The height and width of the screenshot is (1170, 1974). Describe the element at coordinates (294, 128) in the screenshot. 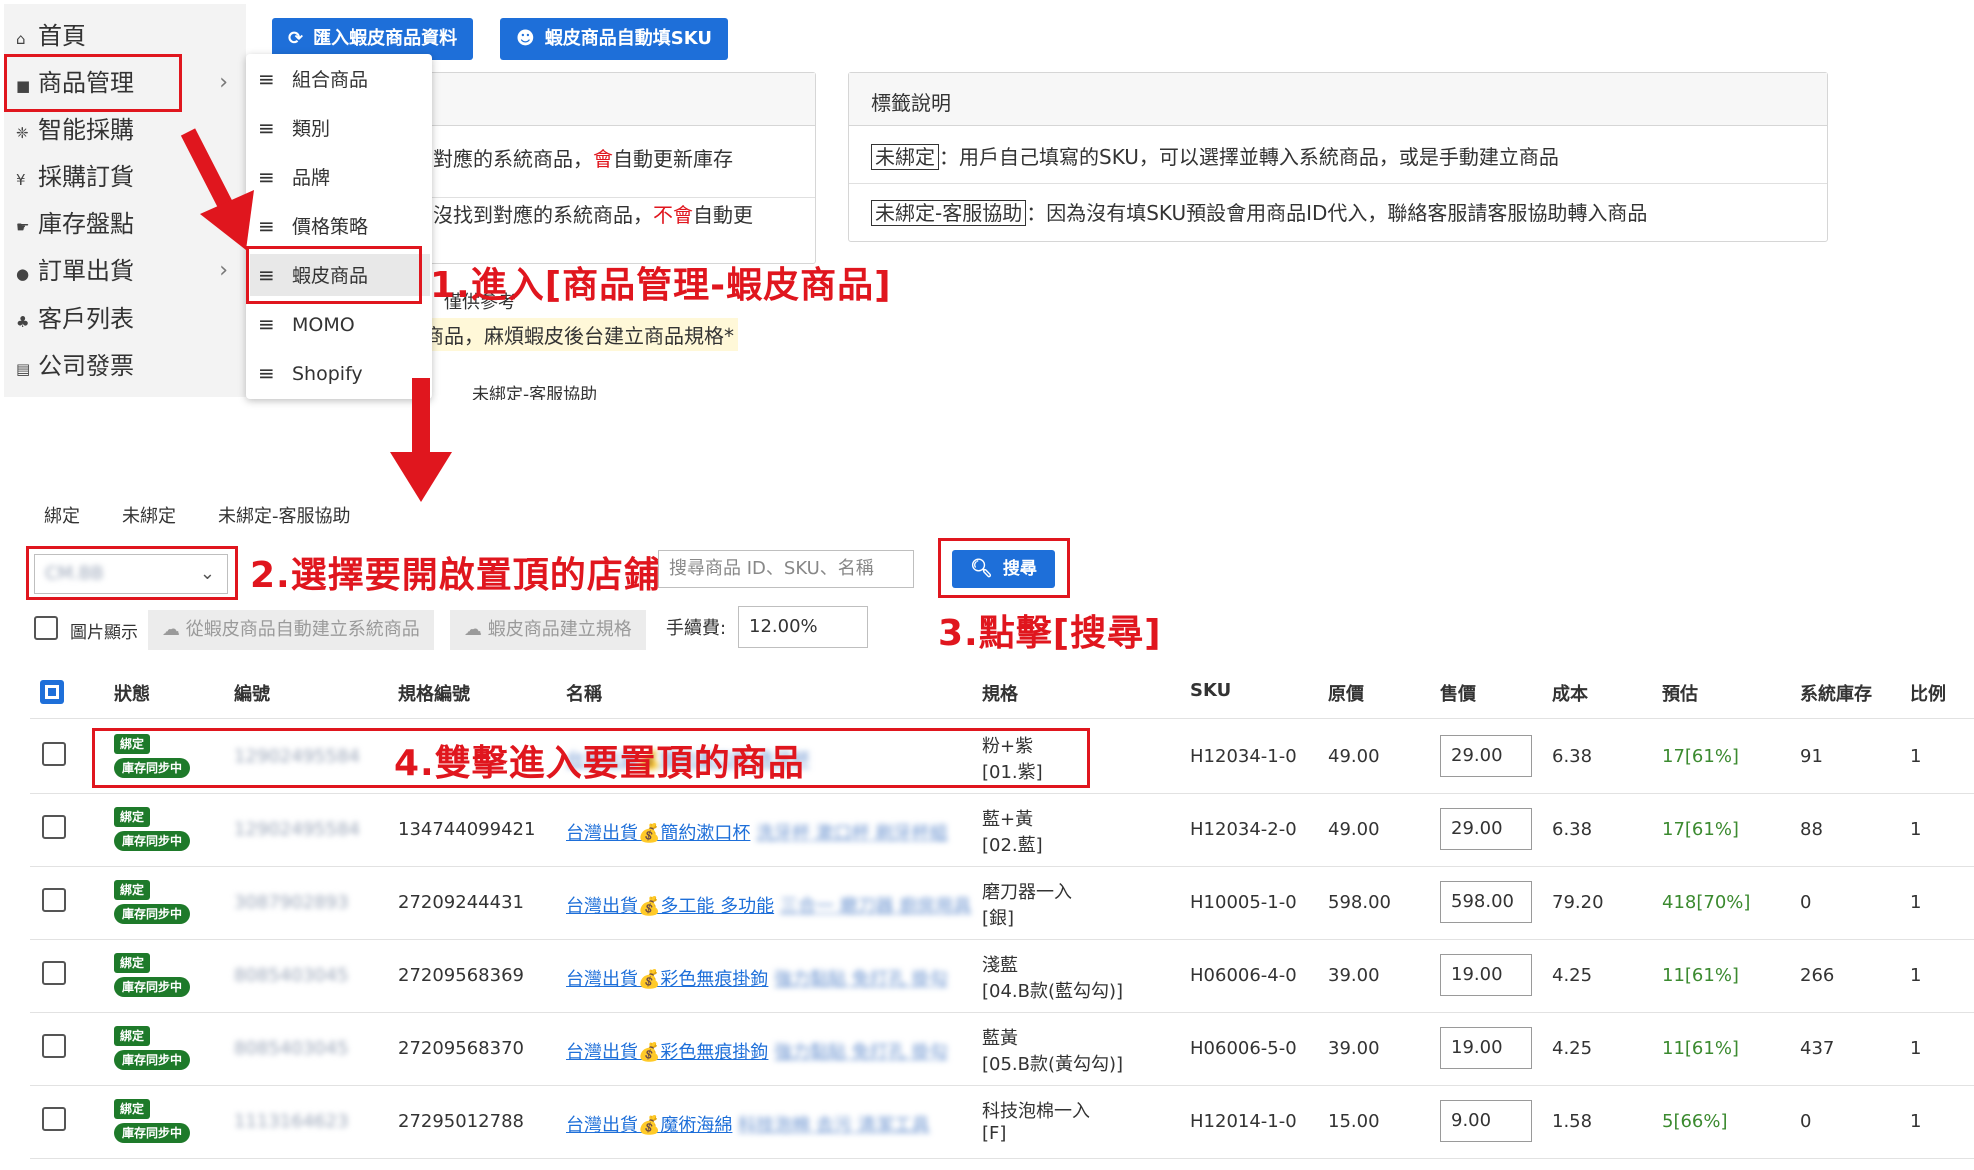

I see `submenu-item-category: ≡ 類別` at that location.